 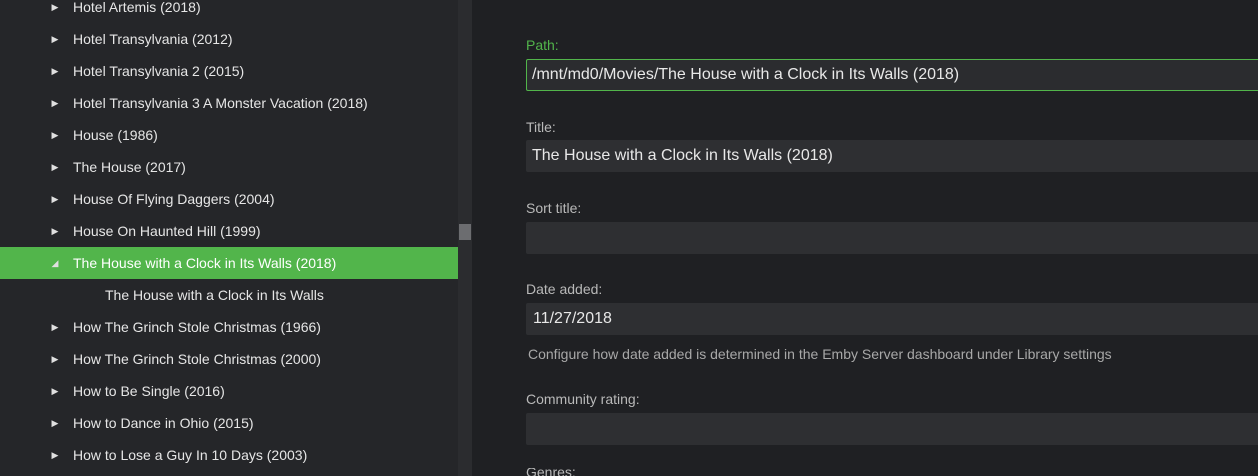 What do you see at coordinates (167, 231) in the screenshot?
I see `tree-item-label: House On Haunted Hill (1999)` at bounding box center [167, 231].